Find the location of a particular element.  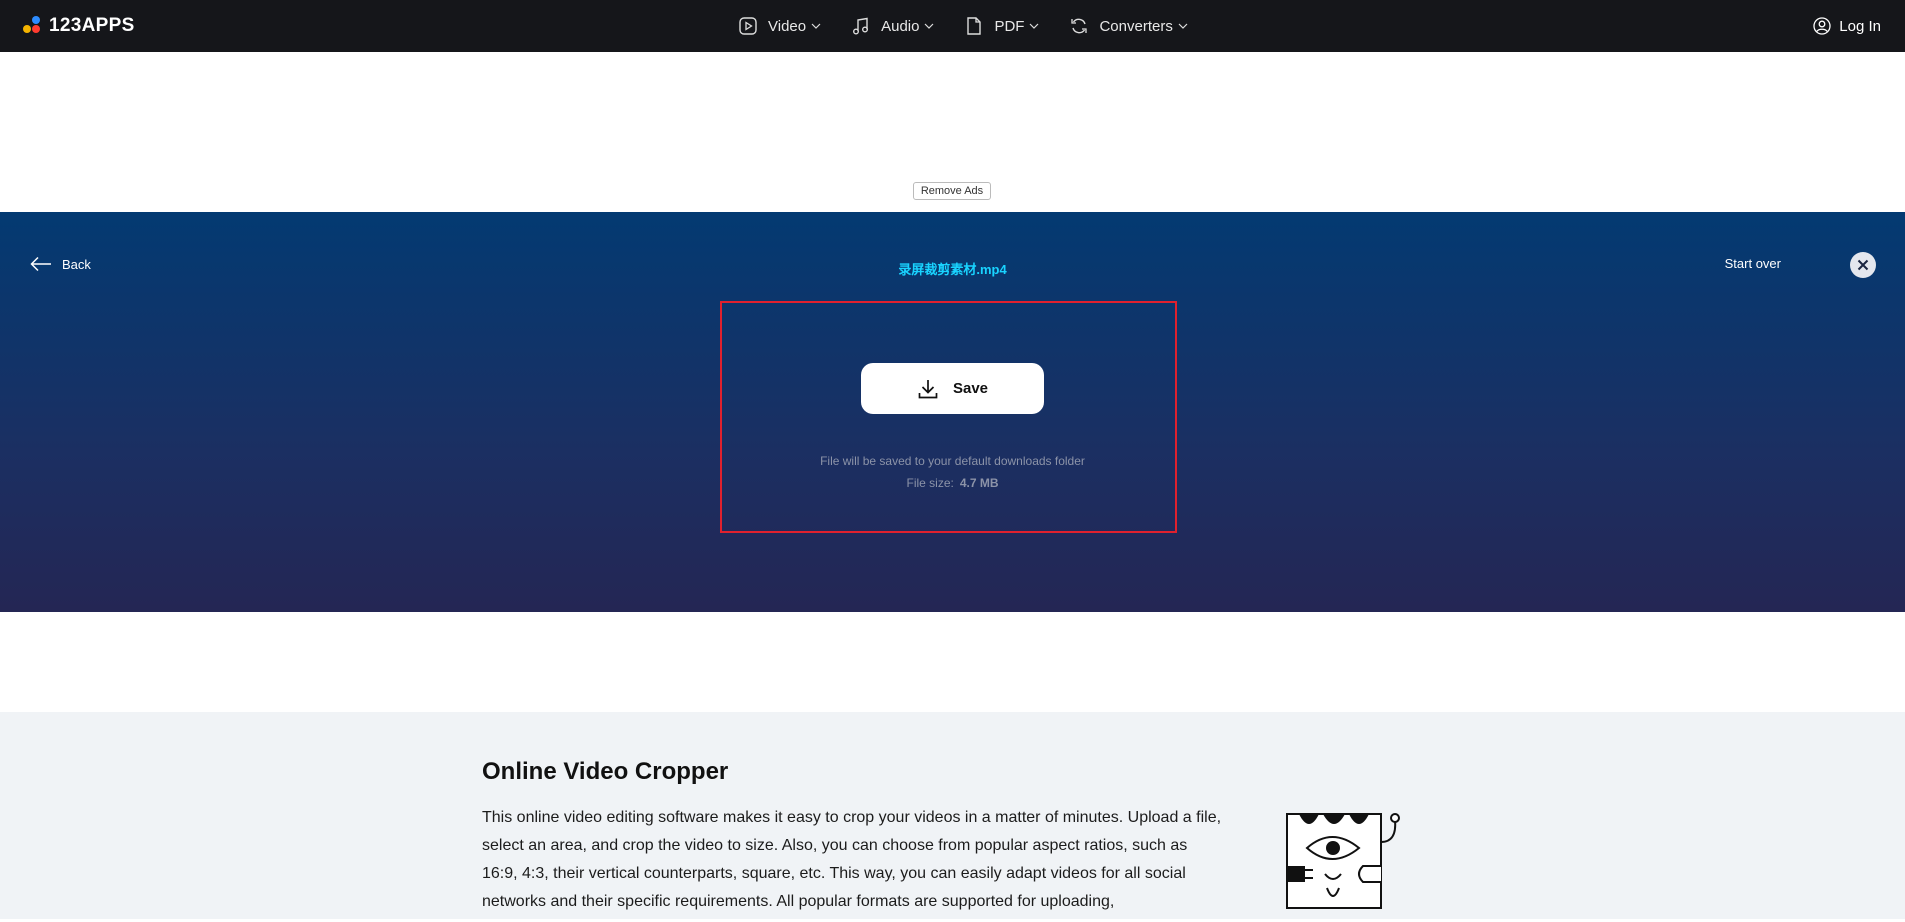

cropper-mascot-illustration is located at coordinates (1343, 861).